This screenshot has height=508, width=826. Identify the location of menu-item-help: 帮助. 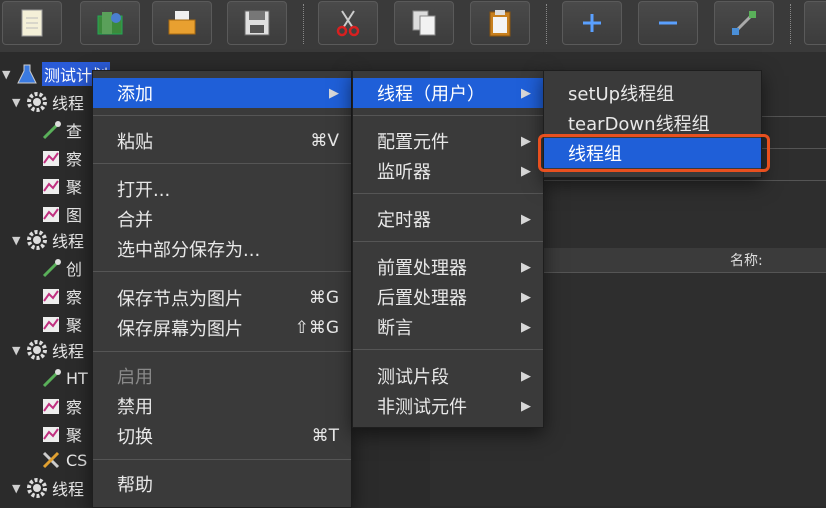
(222, 484).